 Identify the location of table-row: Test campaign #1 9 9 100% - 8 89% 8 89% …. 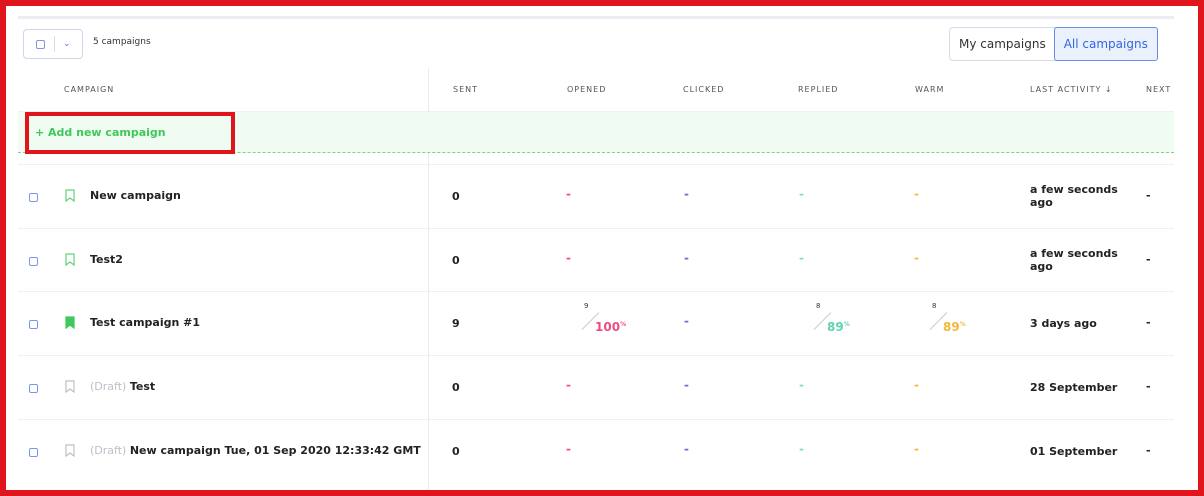
(596, 323).